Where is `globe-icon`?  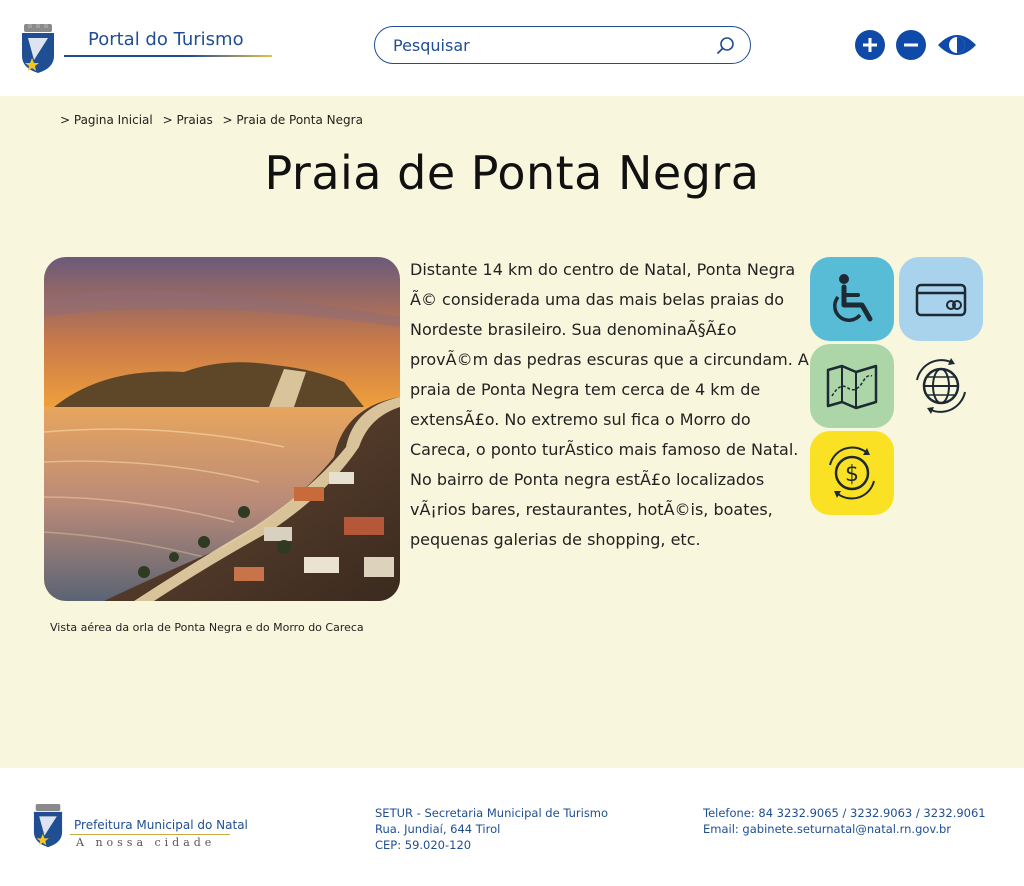
globe-icon is located at coordinates (941, 386).